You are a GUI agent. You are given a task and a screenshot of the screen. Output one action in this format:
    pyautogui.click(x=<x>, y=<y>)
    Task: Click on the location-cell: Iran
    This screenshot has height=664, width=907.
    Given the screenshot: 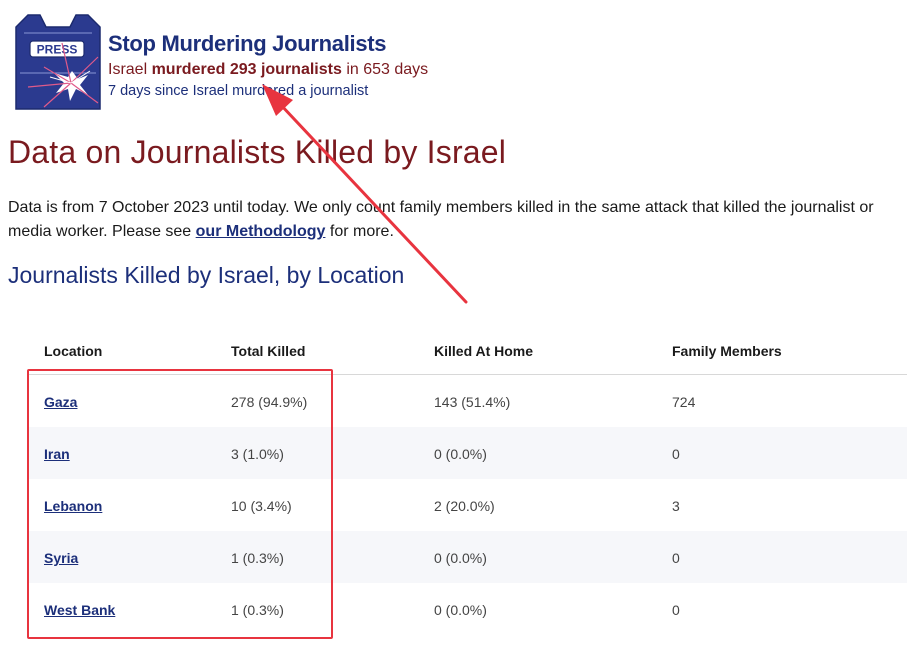 What is the action you would take?
    pyautogui.click(x=57, y=454)
    